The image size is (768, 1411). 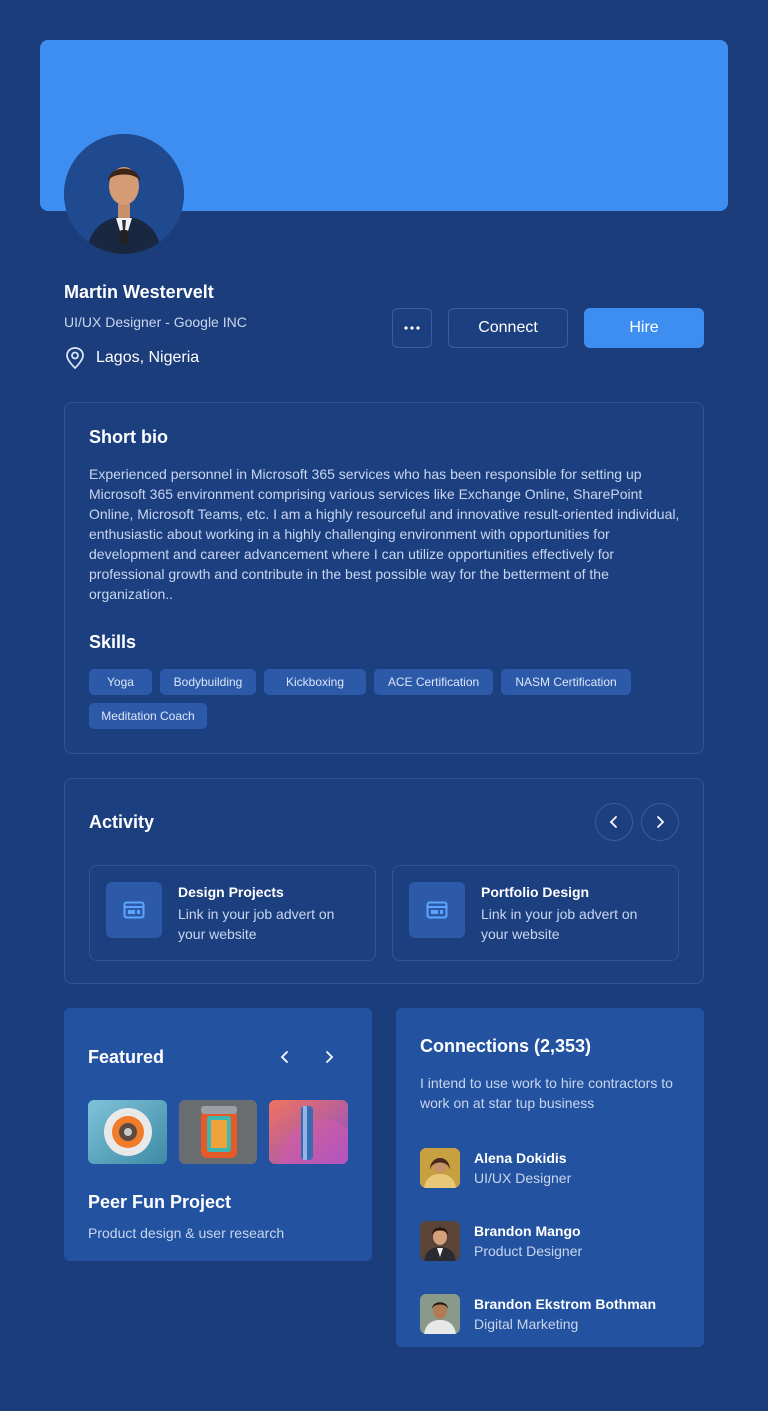 I want to click on connection-role: UI/UX Designer, so click(x=523, y=1177).